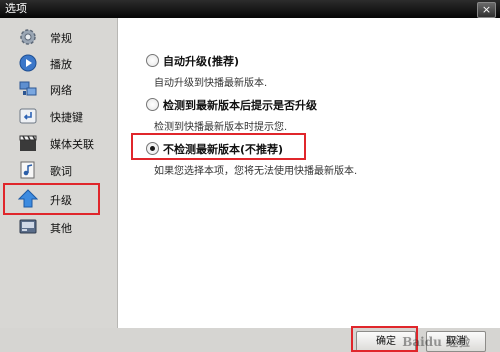 This screenshot has height=352, width=500. Describe the element at coordinates (66, 117) in the screenshot. I see `sidebar-item-label: 快捷键` at that location.